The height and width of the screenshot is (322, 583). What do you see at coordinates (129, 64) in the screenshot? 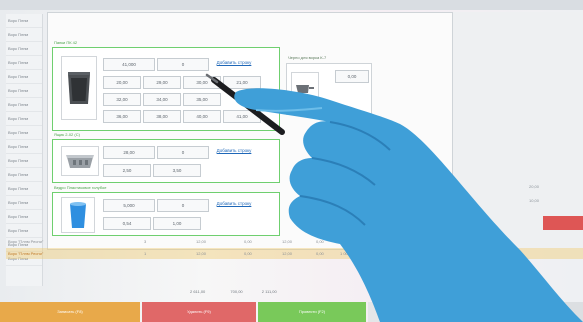
I see `section1-qty: 41,000` at bounding box center [129, 64].